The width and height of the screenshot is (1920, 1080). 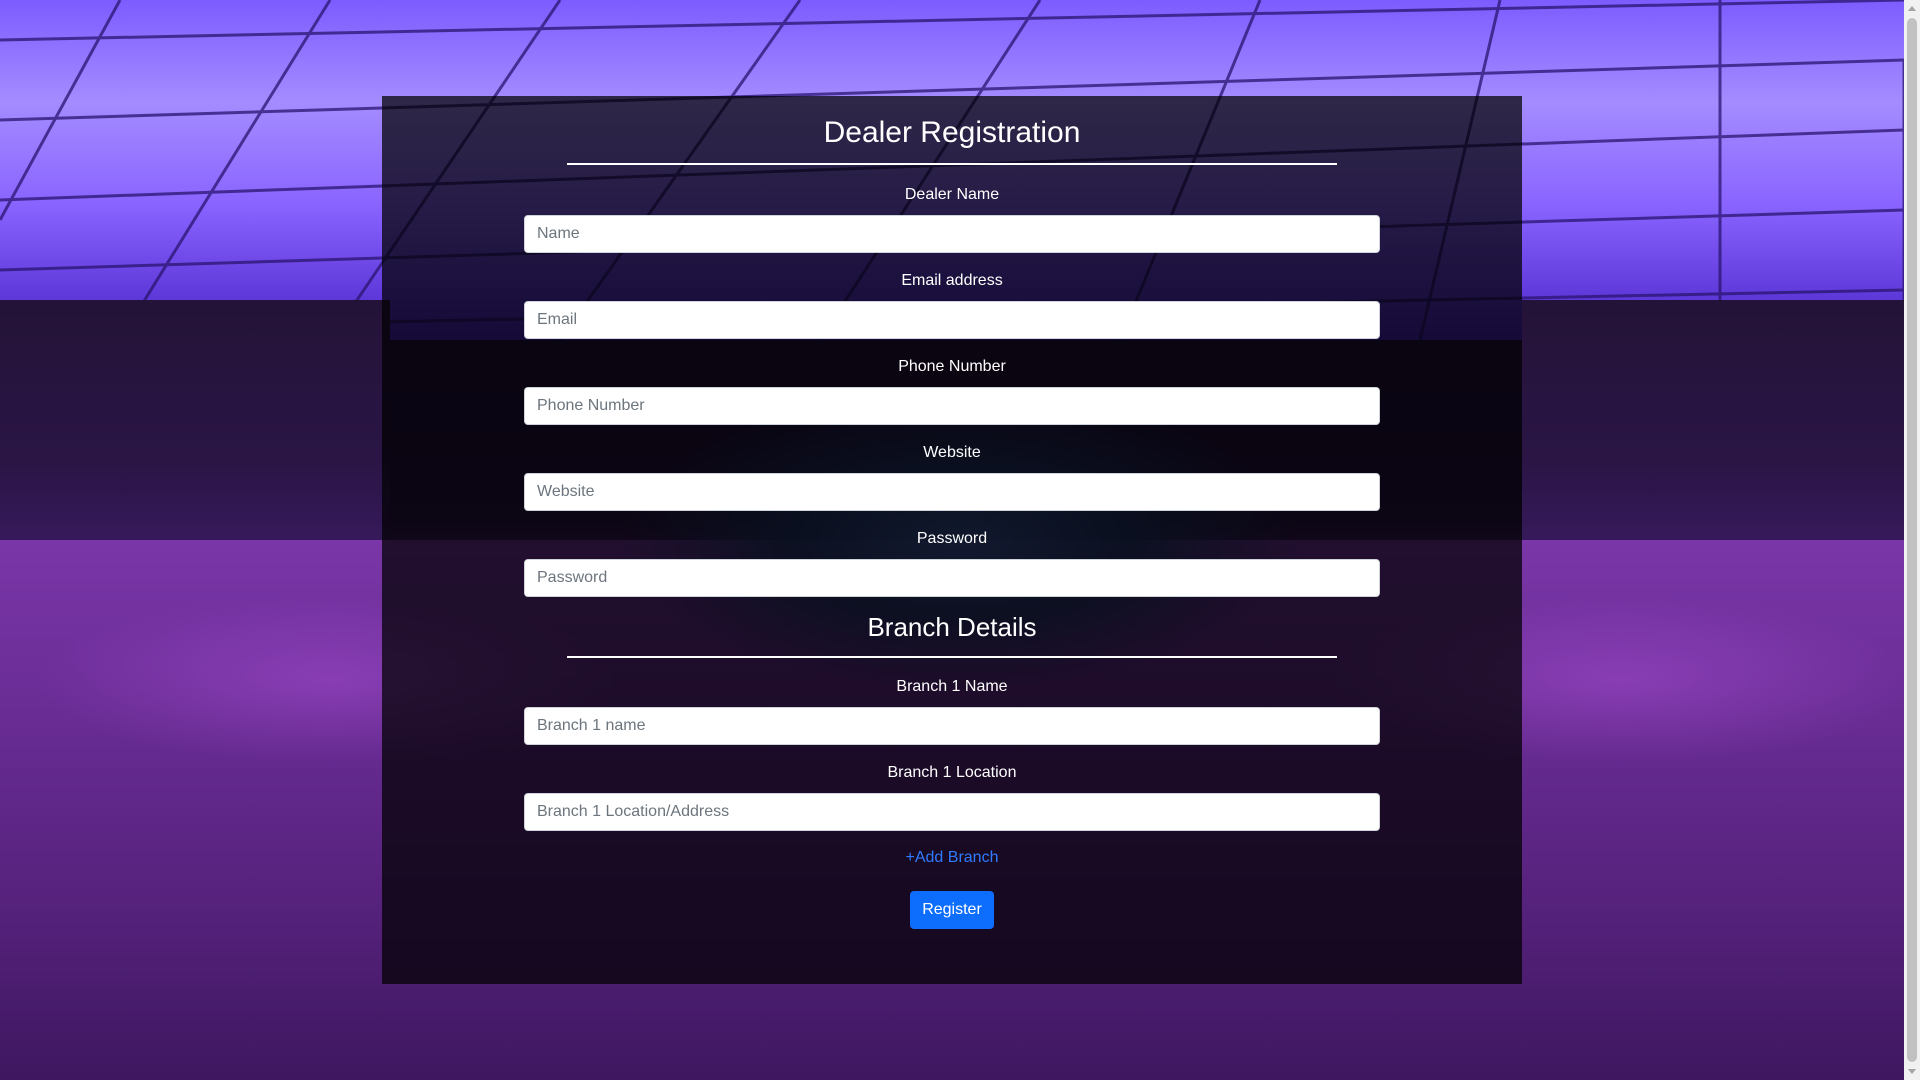 I want to click on password-input, so click(x=952, y=578).